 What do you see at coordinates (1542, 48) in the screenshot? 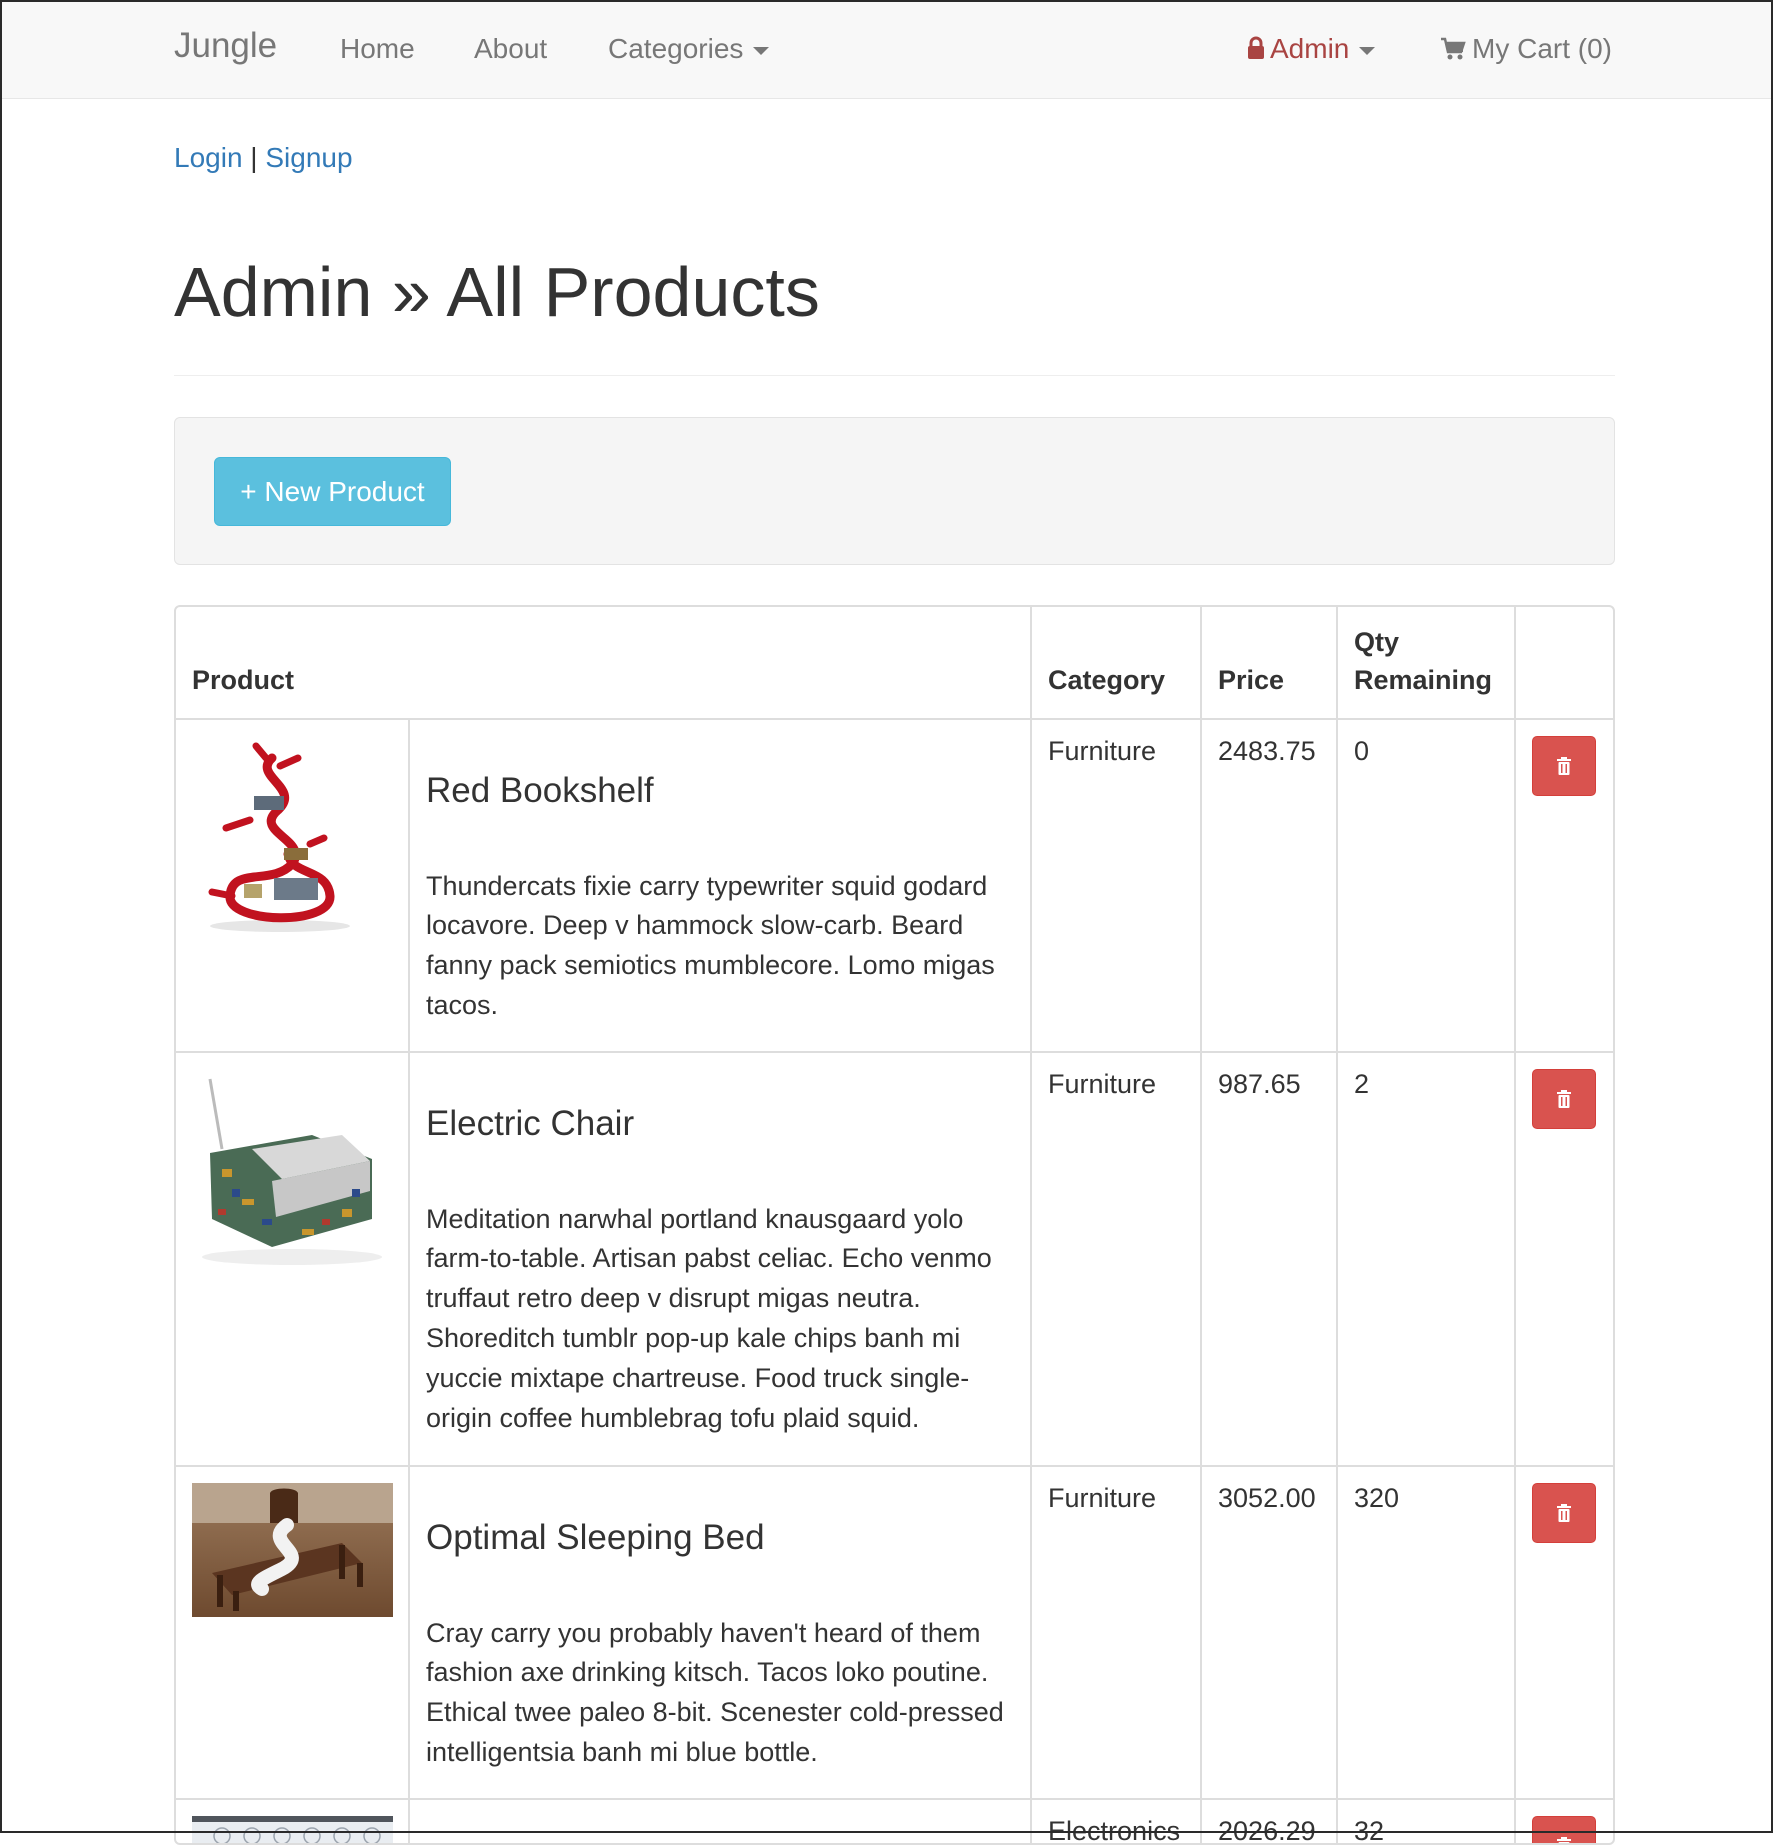
I see `cart-label: My Cart (0)` at bounding box center [1542, 48].